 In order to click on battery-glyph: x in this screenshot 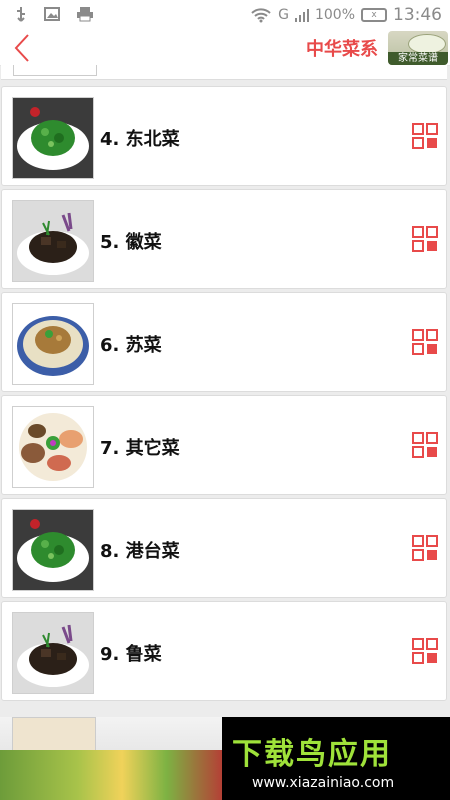, I will do `click(374, 14)`.